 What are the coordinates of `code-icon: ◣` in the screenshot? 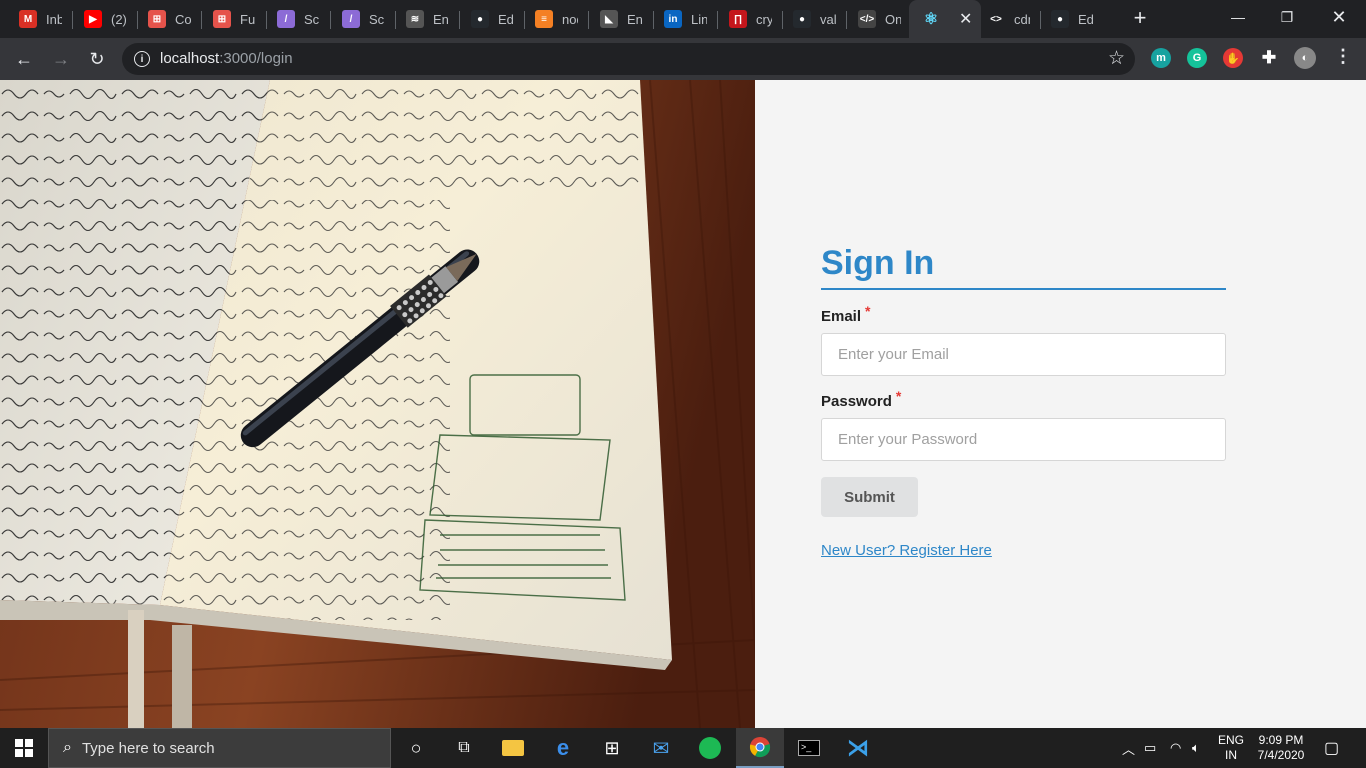 It's located at (609, 19).